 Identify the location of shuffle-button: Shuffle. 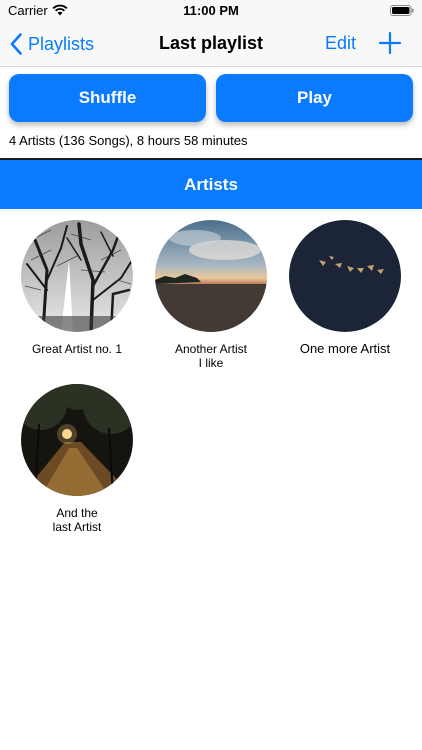
(107, 98).